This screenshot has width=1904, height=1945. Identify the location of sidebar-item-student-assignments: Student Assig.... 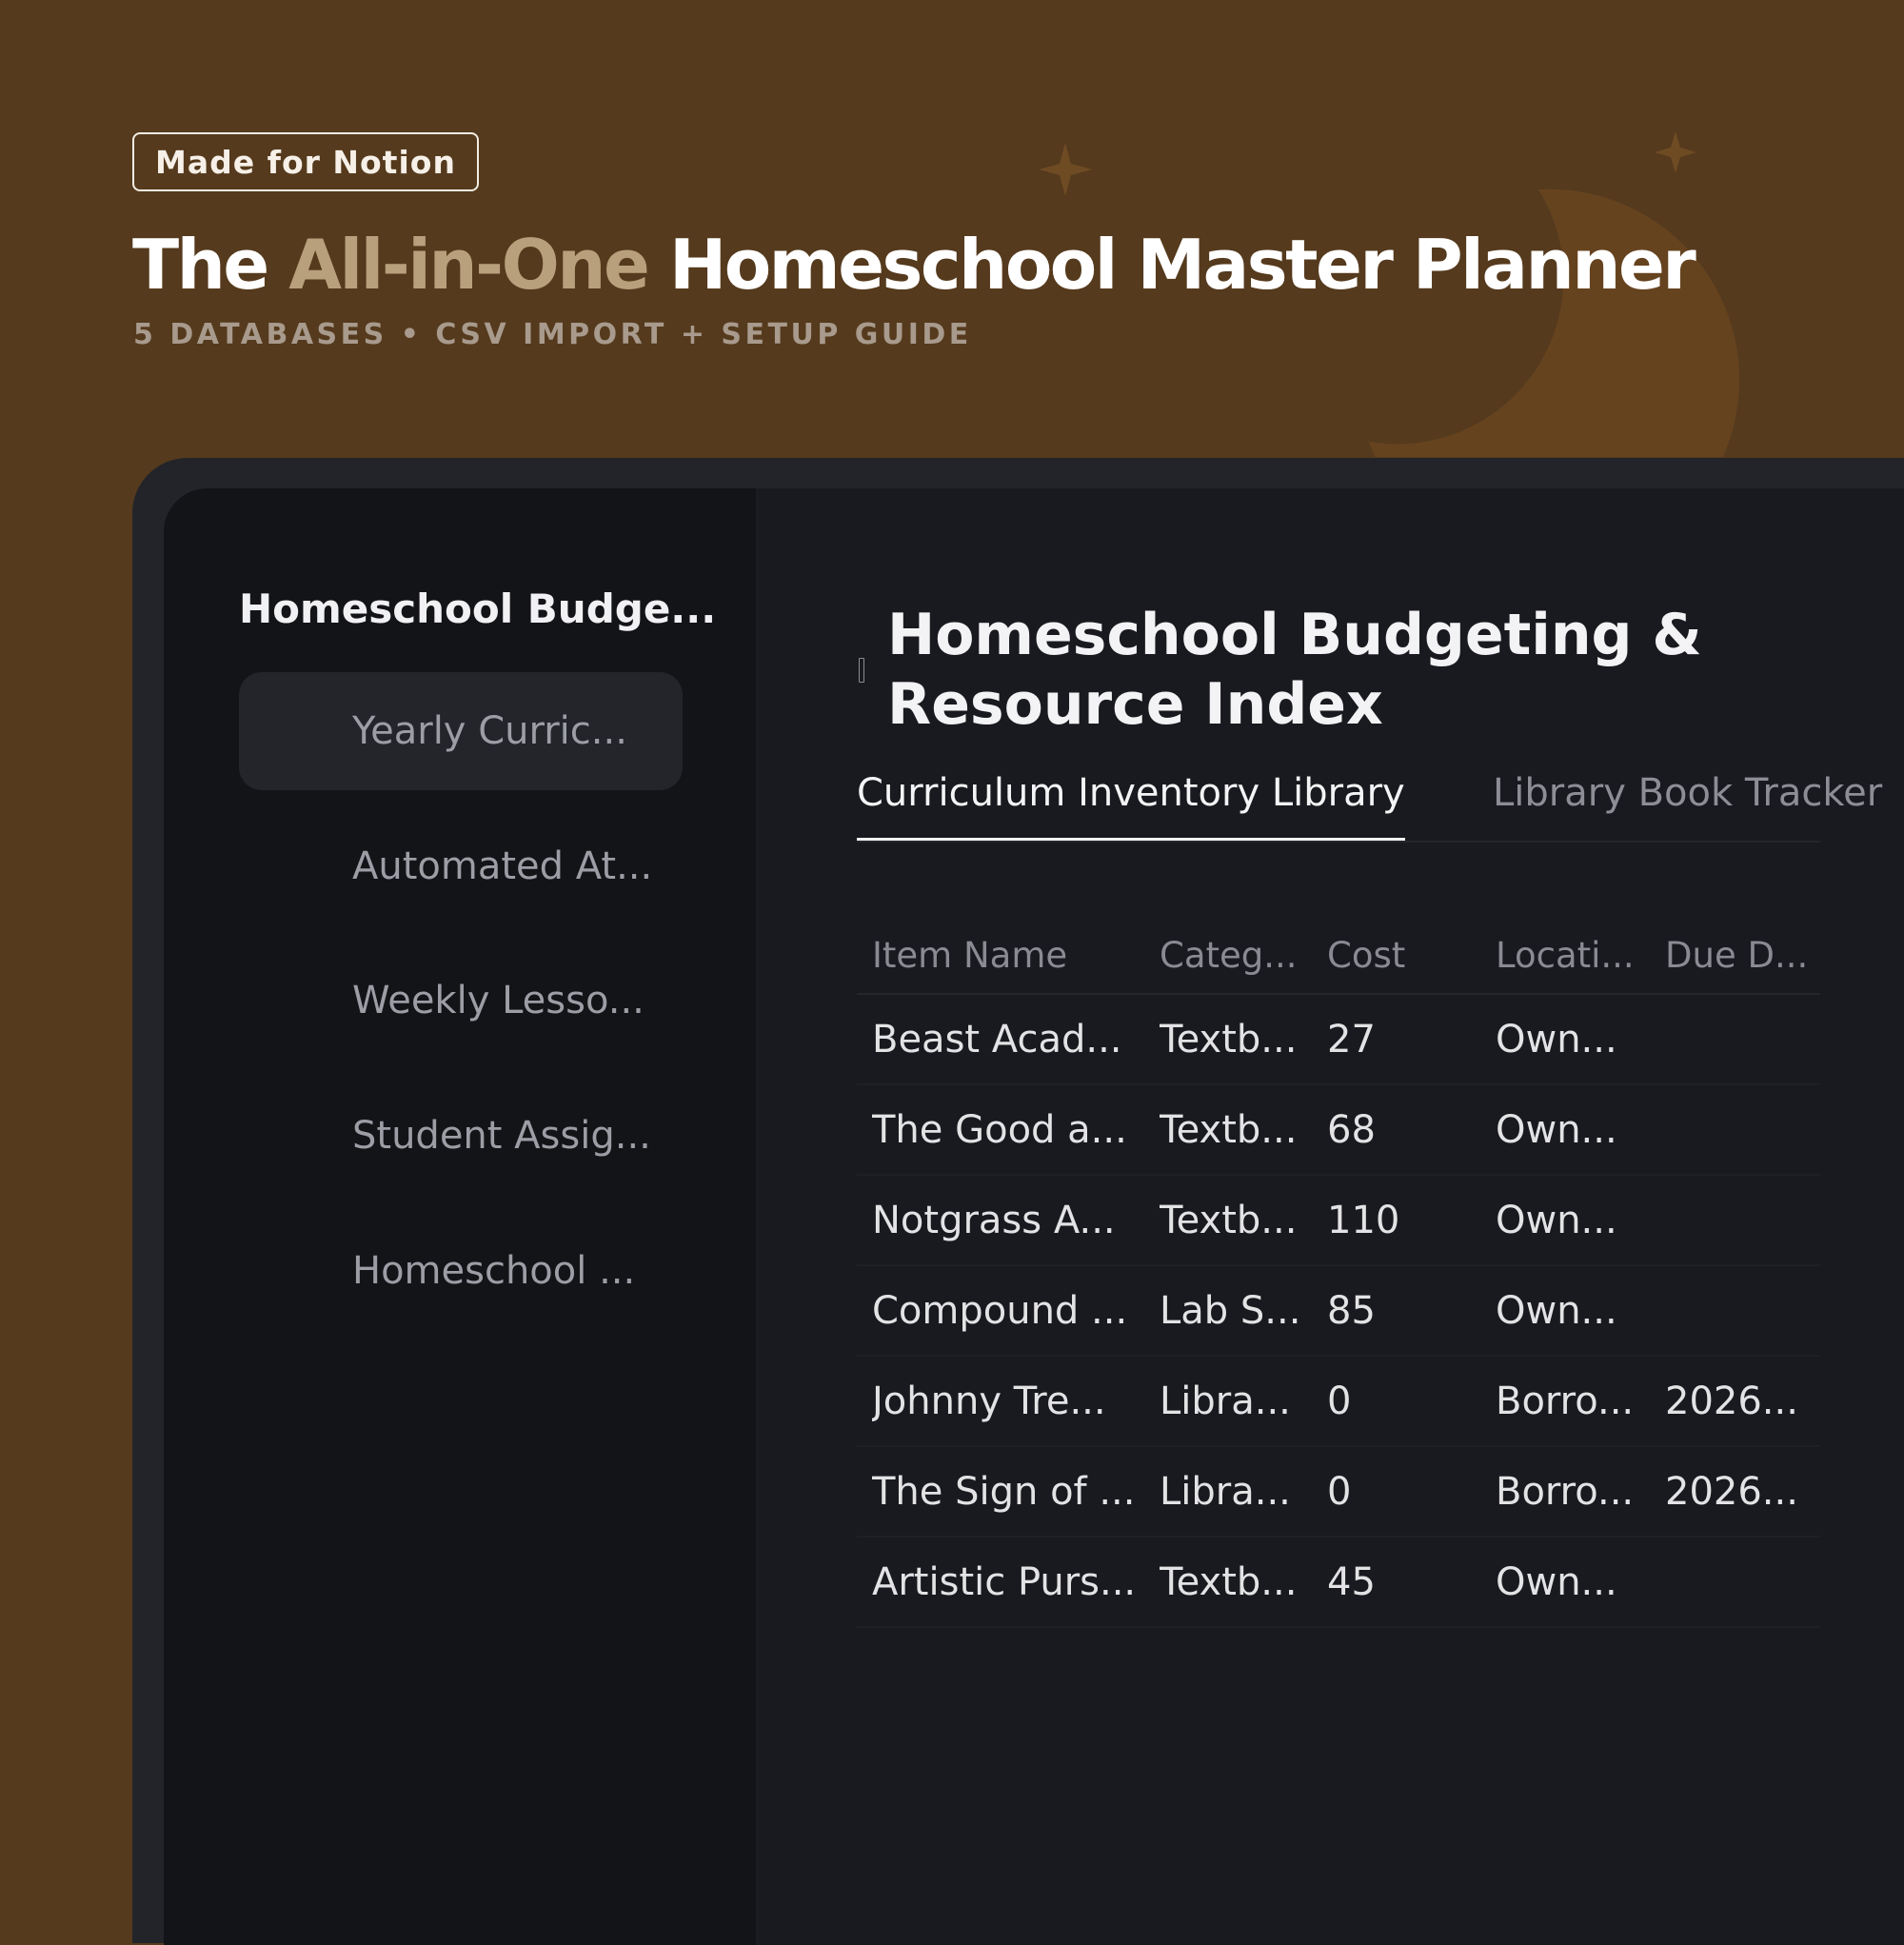
(461, 1136).